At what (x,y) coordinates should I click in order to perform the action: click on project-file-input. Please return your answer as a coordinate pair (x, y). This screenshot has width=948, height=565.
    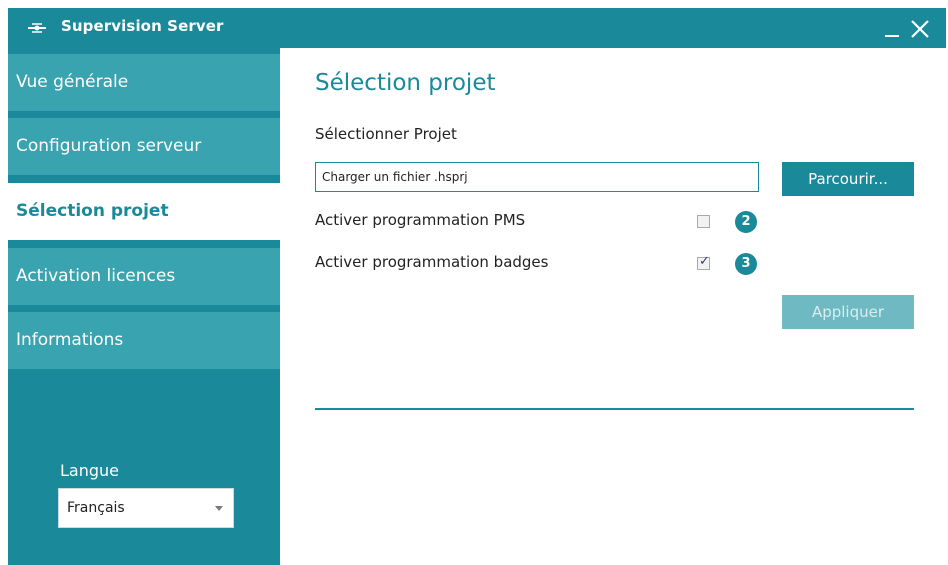
    Looking at the image, I should click on (537, 177).